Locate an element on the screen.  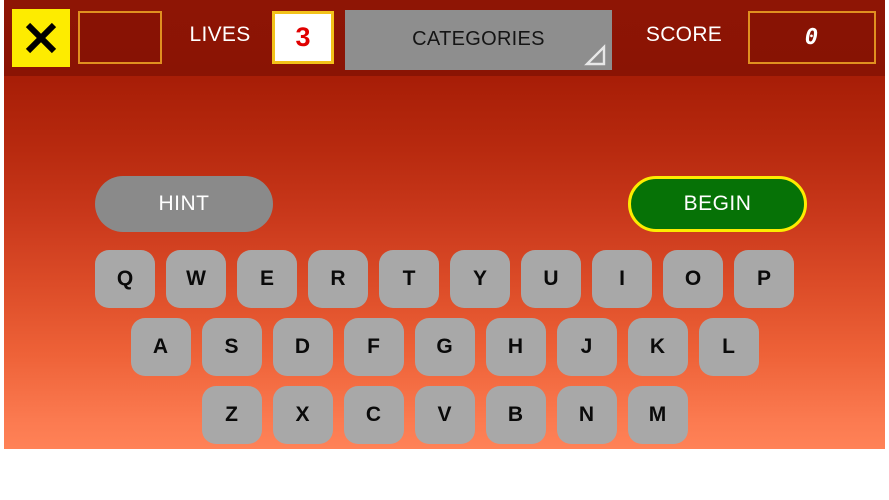
key-v: V is located at coordinates (444, 415).